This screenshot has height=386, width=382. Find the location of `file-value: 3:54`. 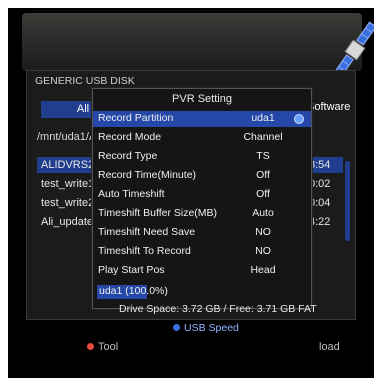

file-value: 3:54 is located at coordinates (320, 165).